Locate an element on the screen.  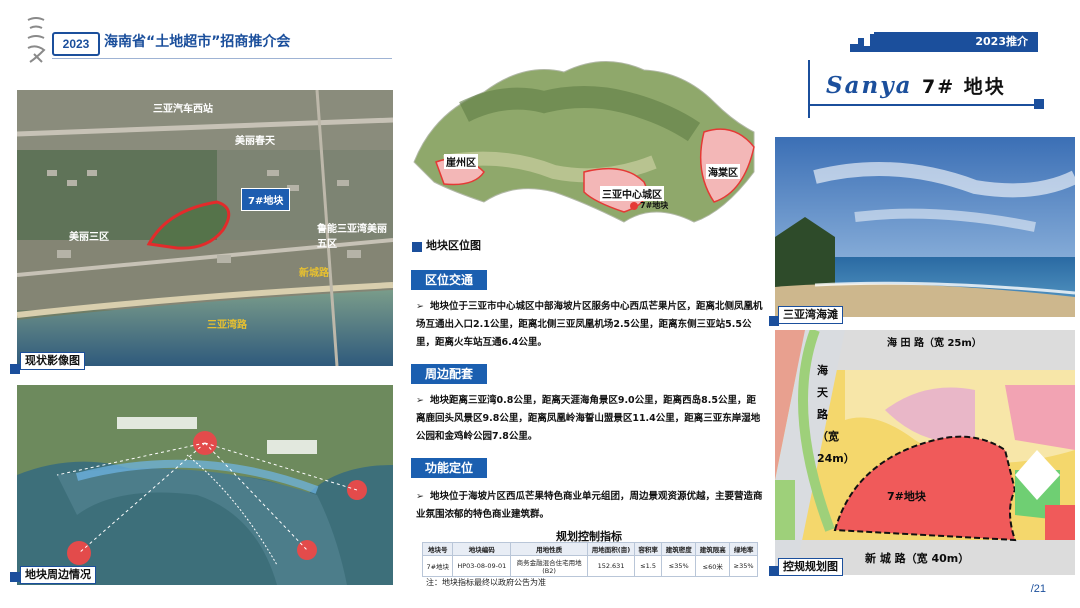
road-label-haitian: 海 田 路（宽 25m） is located at coordinates (934, 343).